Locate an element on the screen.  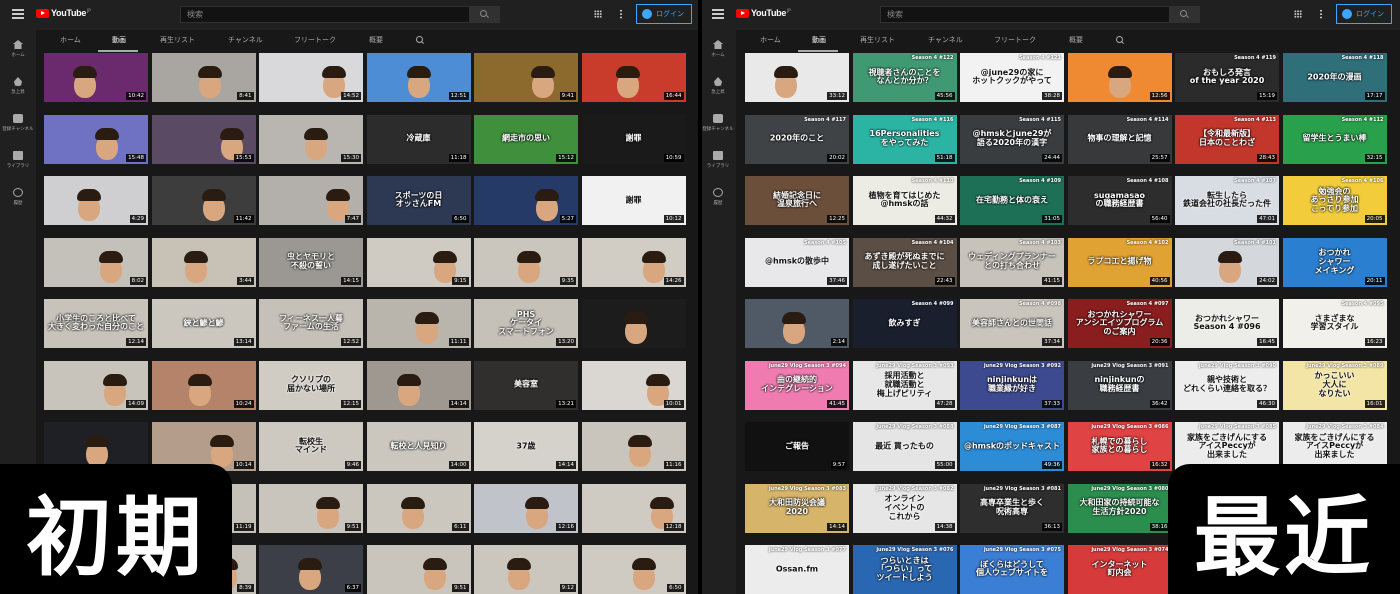
video-thumbnail: 美容室 13:21 is located at coordinates (526, 385).